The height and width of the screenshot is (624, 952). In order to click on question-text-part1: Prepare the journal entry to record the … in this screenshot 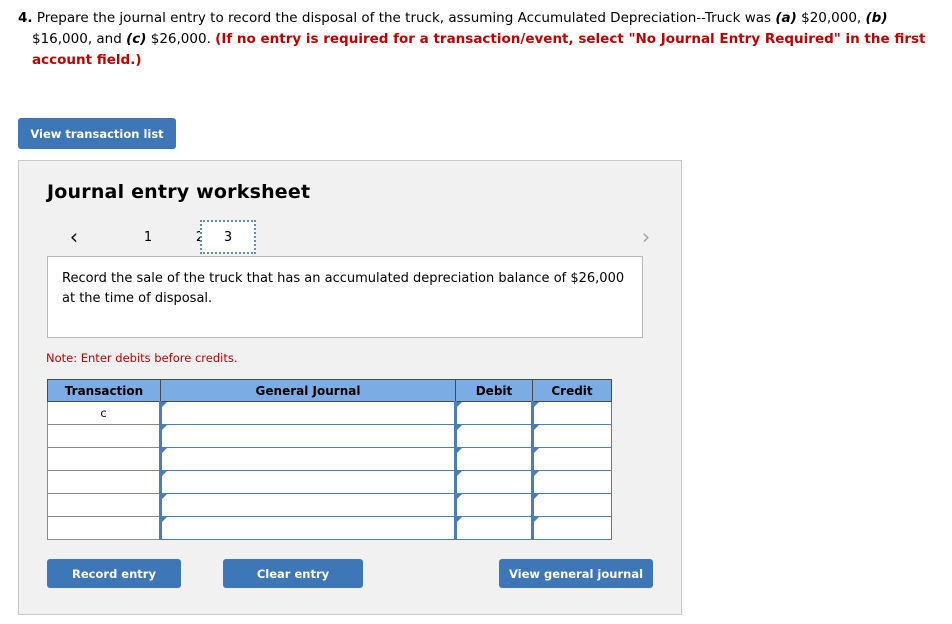, I will do `click(406, 18)`.